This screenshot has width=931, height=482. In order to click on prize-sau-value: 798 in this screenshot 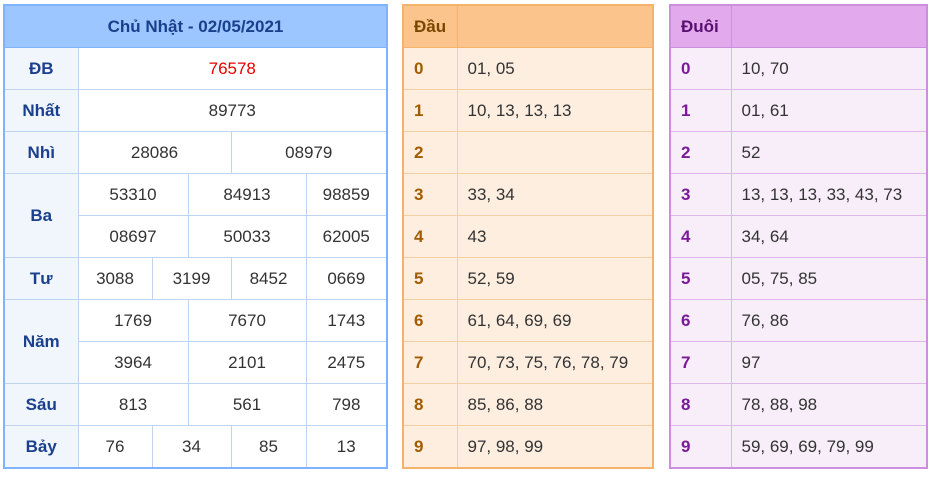, I will do `click(346, 404)`.